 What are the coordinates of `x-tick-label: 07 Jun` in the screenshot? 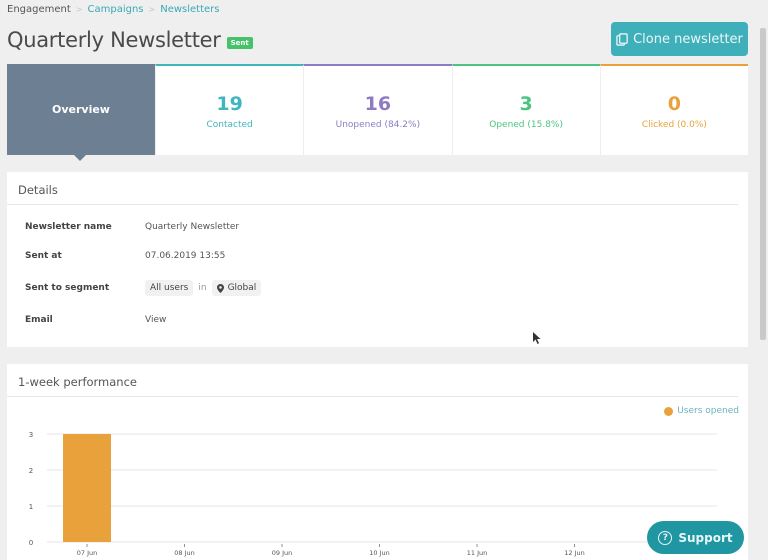 It's located at (87, 553).